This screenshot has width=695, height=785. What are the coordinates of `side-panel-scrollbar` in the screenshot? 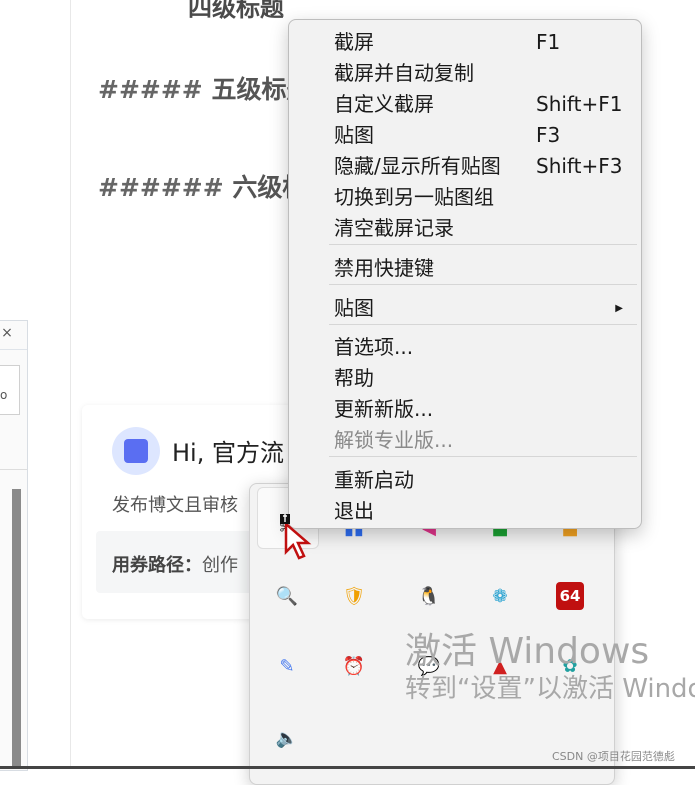 It's located at (16, 629).